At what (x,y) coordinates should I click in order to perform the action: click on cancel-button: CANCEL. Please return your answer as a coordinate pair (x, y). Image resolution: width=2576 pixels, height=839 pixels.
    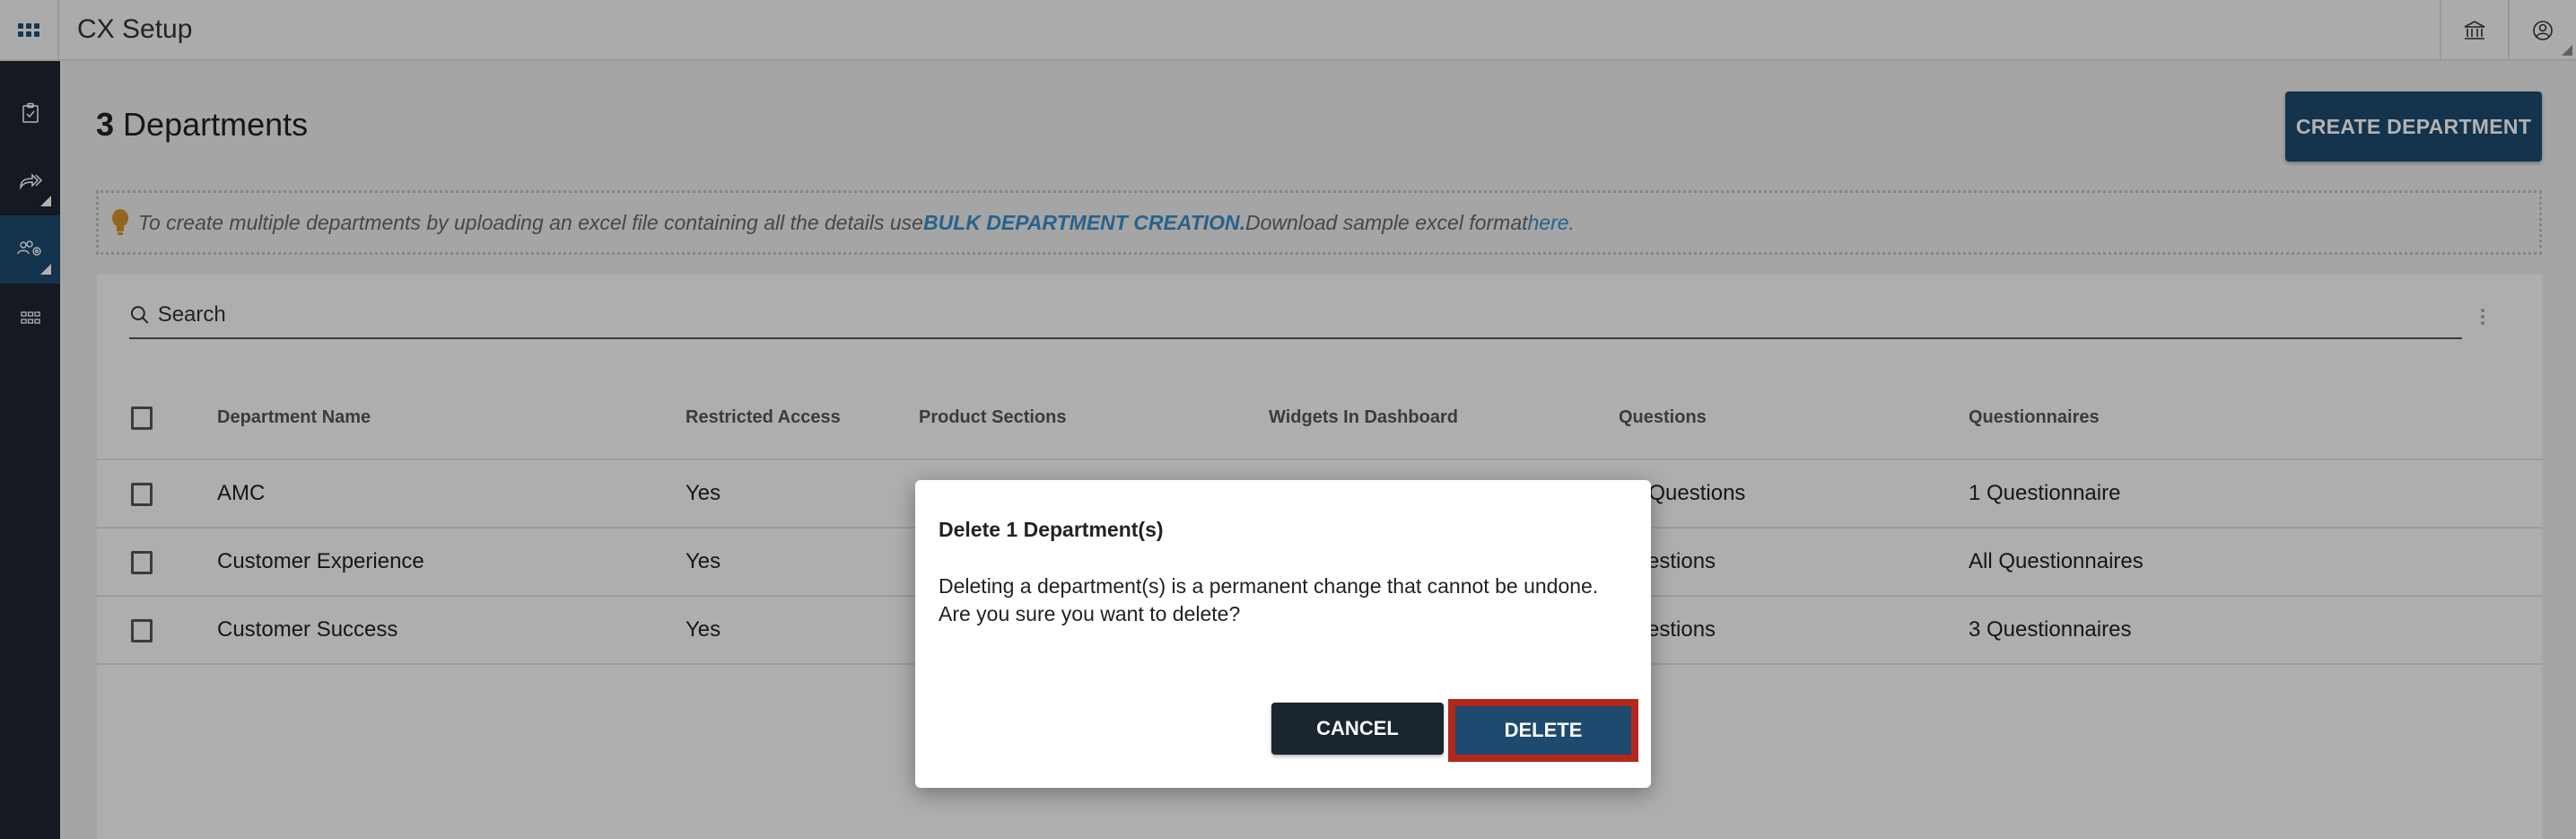
    Looking at the image, I should click on (1357, 729).